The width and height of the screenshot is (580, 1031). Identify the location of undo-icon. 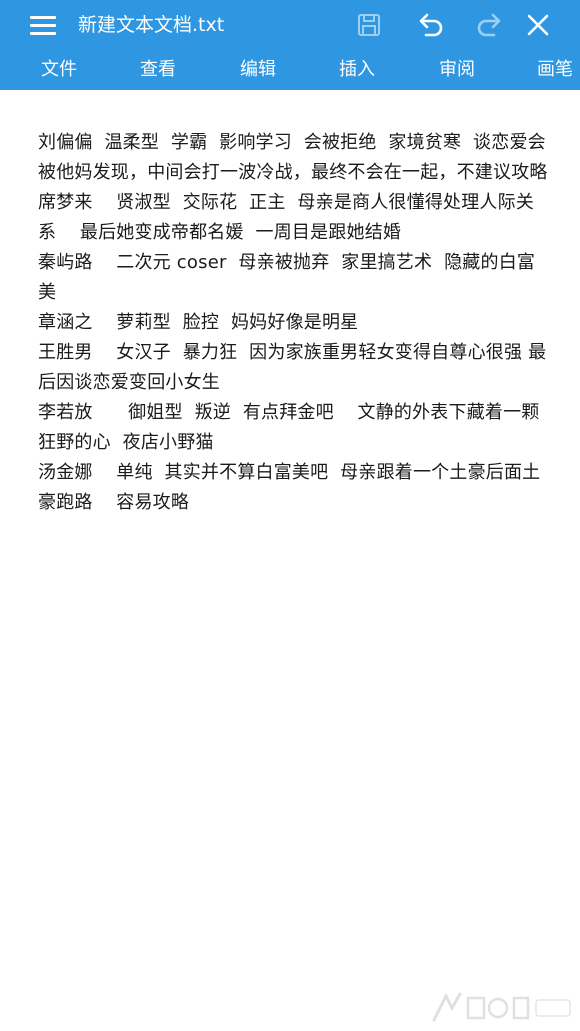
(430, 25).